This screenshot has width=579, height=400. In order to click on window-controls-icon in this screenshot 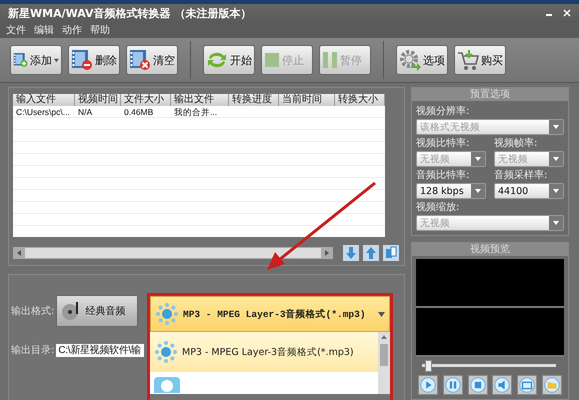, I will do `click(558, 13)`.